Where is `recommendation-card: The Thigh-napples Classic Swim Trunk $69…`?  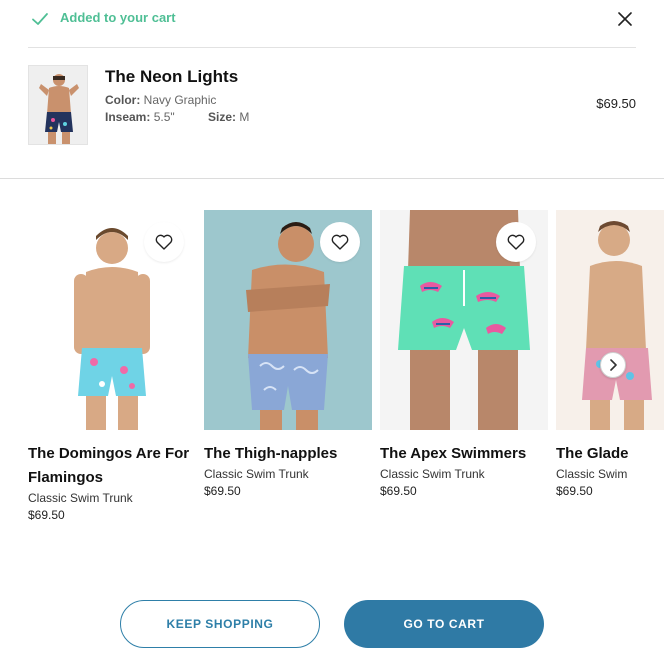
recommendation-card: The Thigh-napples Classic Swim Trunk $69… is located at coordinates (288, 355).